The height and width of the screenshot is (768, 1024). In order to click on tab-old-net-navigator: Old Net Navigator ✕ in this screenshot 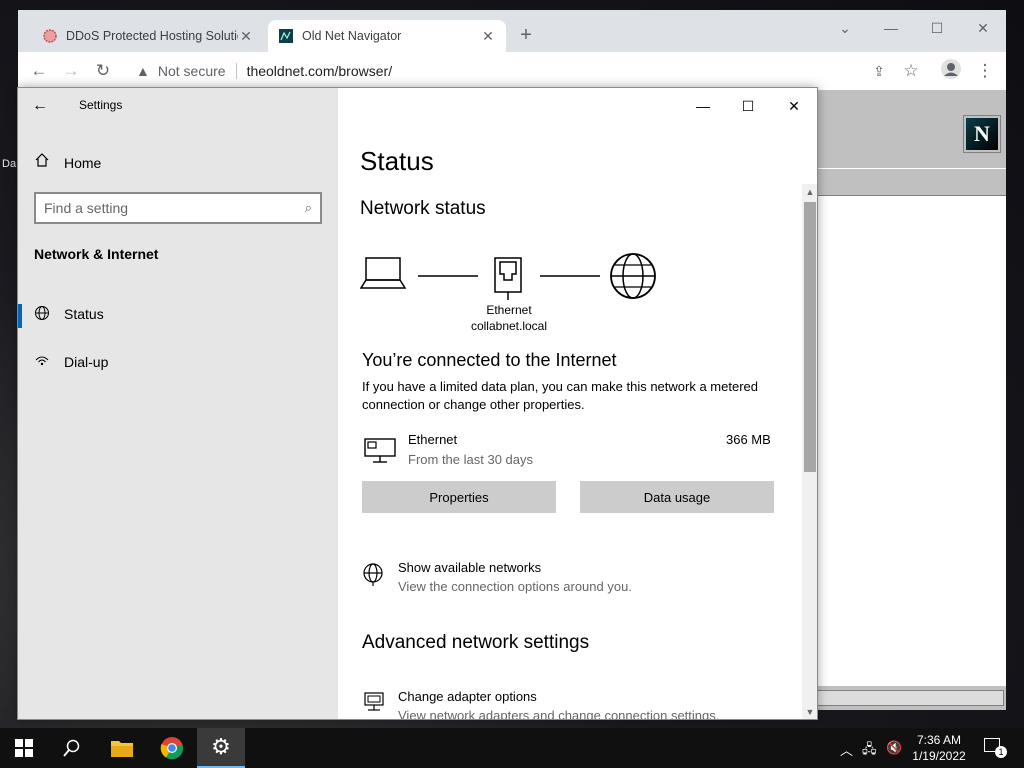, I will do `click(387, 36)`.